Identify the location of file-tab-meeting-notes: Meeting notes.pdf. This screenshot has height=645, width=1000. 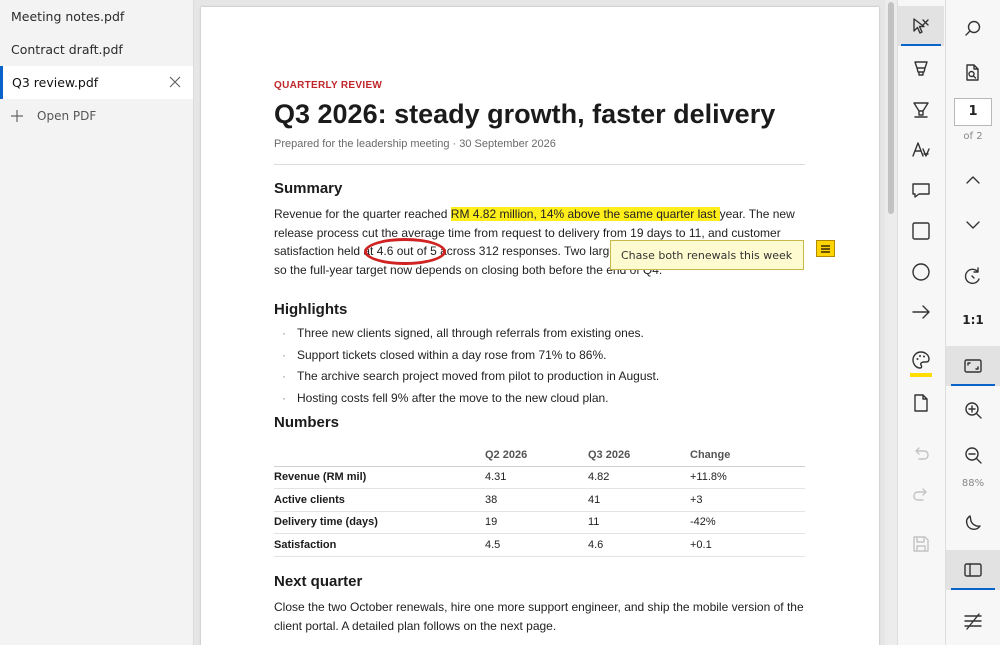
(96, 16).